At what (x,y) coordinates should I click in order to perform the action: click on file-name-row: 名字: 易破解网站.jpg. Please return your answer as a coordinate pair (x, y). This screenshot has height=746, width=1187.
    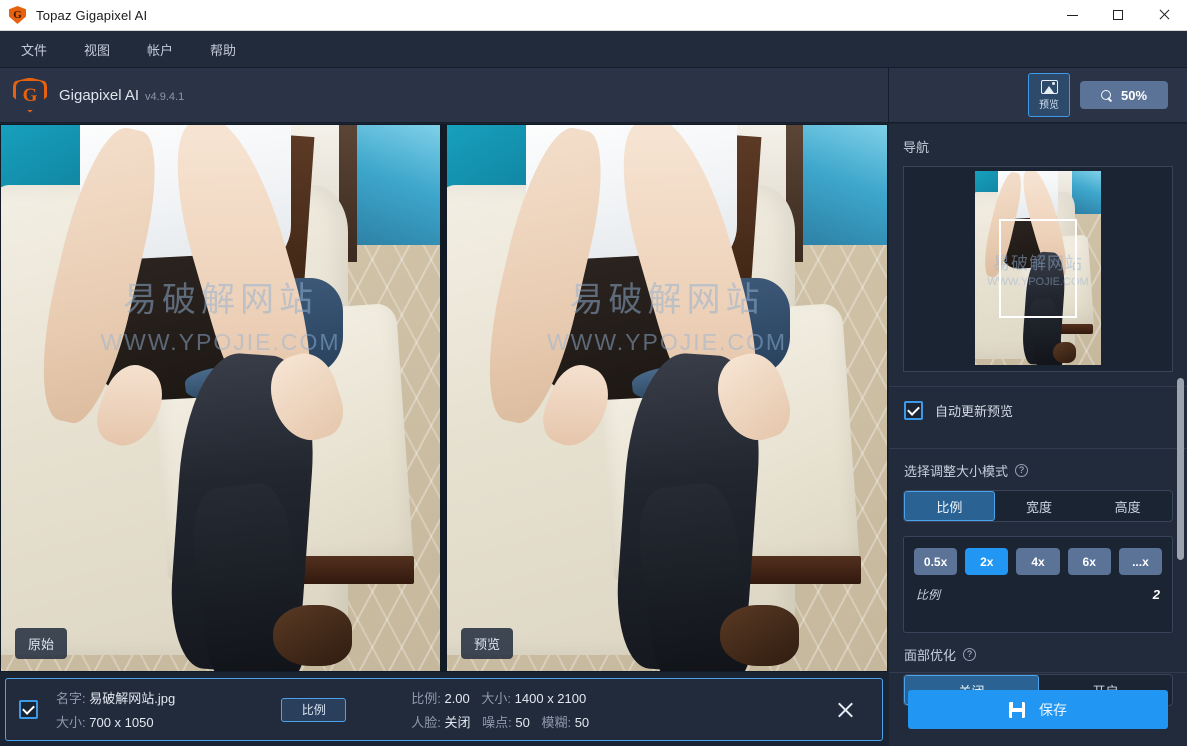
    Looking at the image, I should click on (115, 697).